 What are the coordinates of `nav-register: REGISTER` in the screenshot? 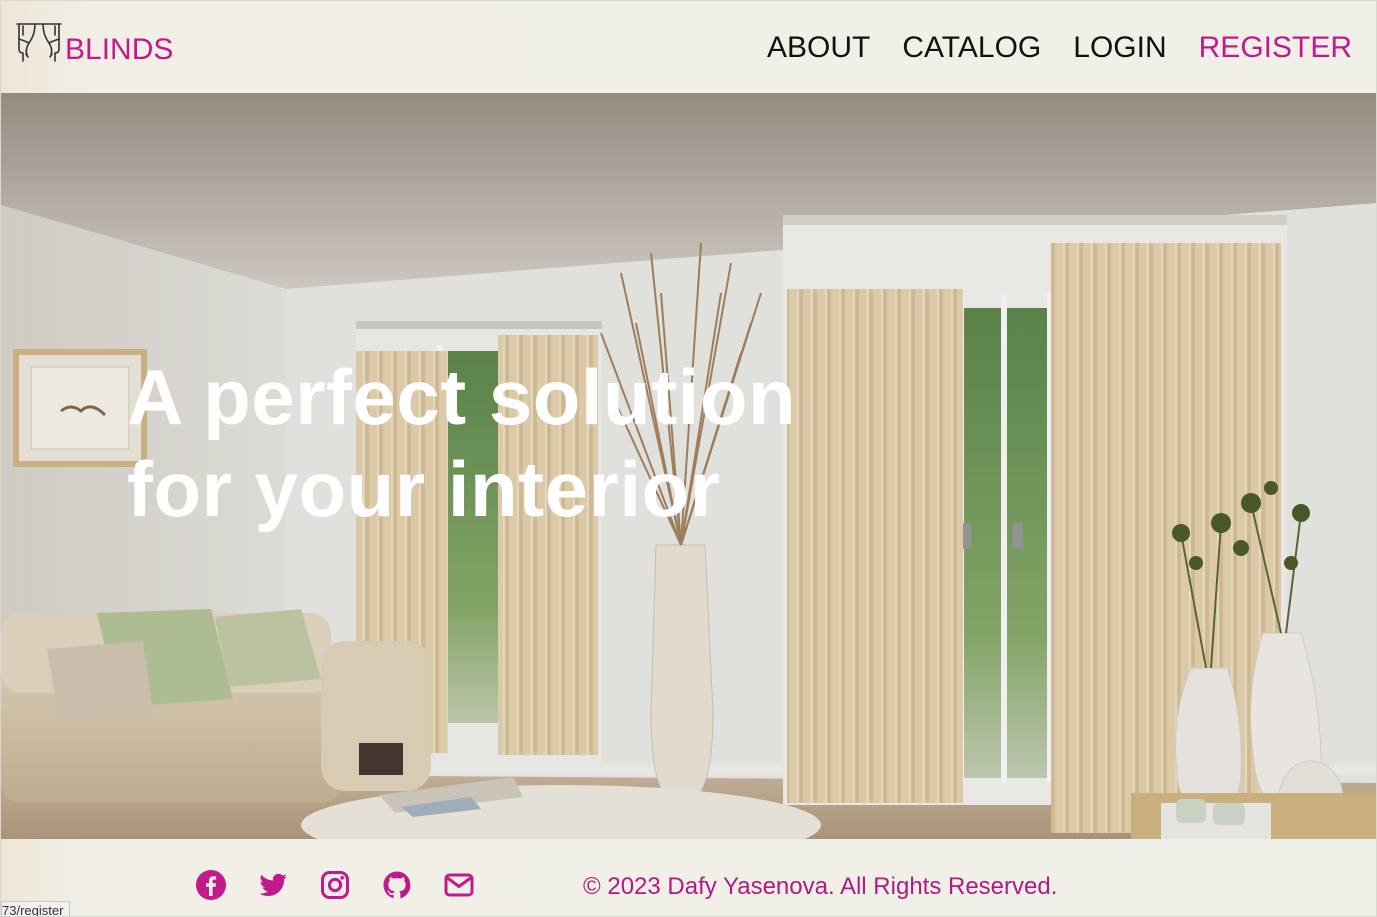 It's located at (1275, 48).